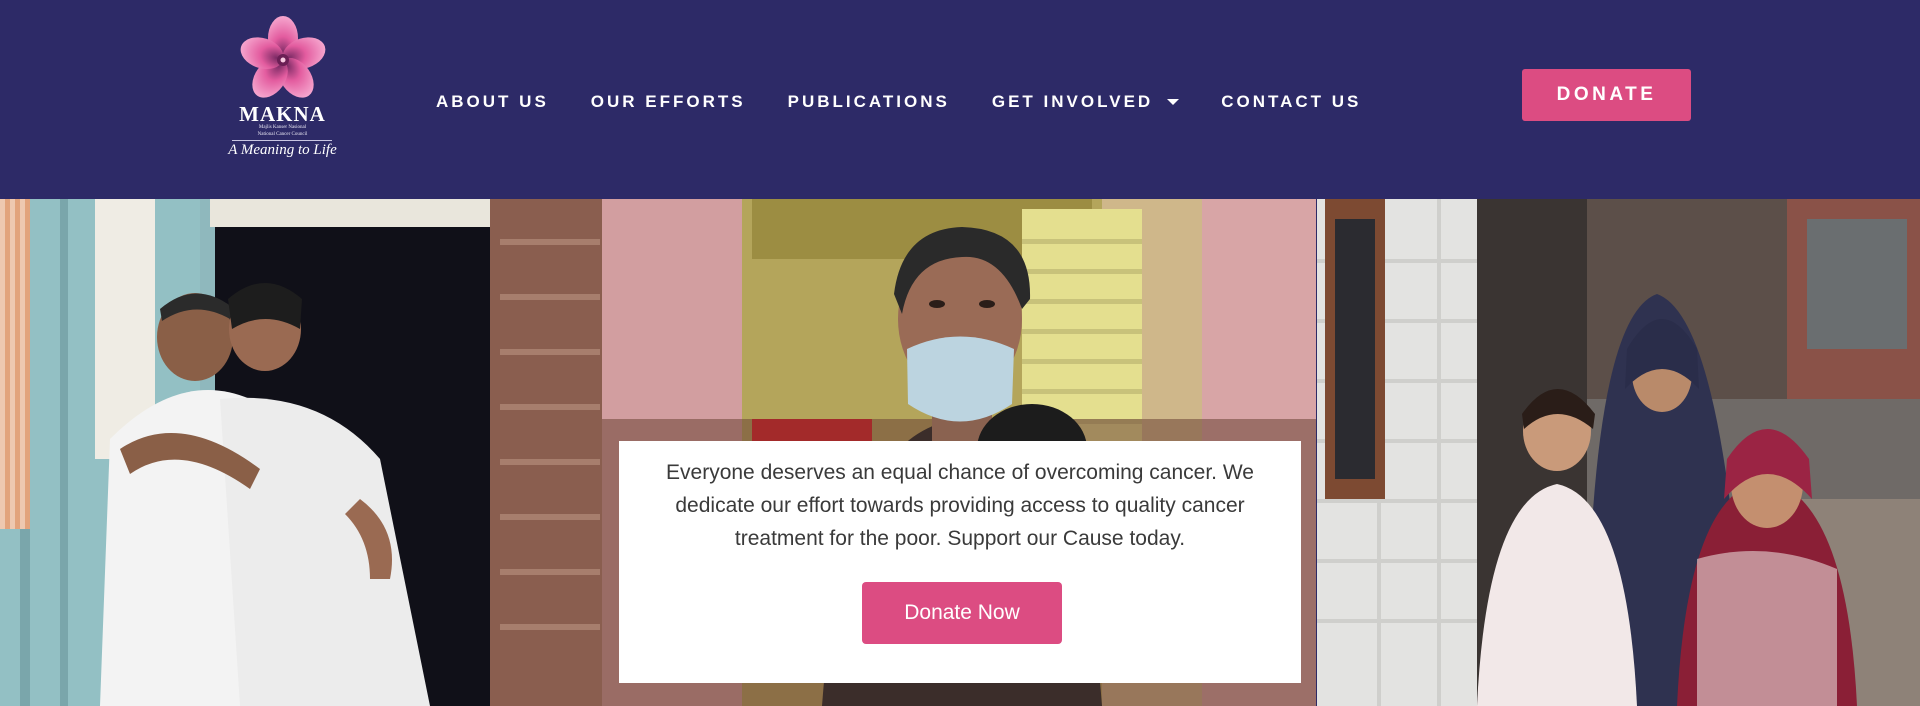  I want to click on nav-get-involved: GET INVOLVED, so click(1085, 102).